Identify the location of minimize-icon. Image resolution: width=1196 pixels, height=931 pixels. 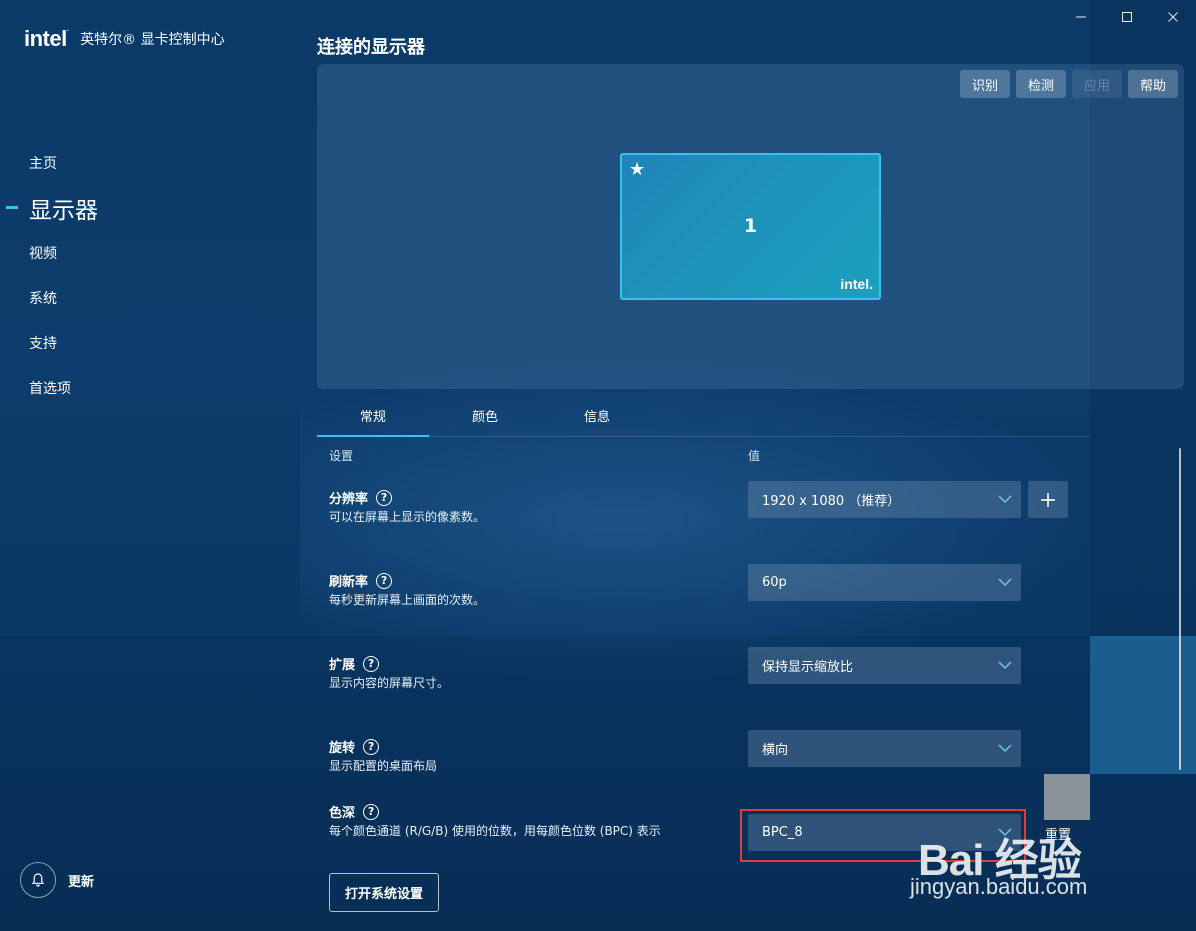
(1081, 17).